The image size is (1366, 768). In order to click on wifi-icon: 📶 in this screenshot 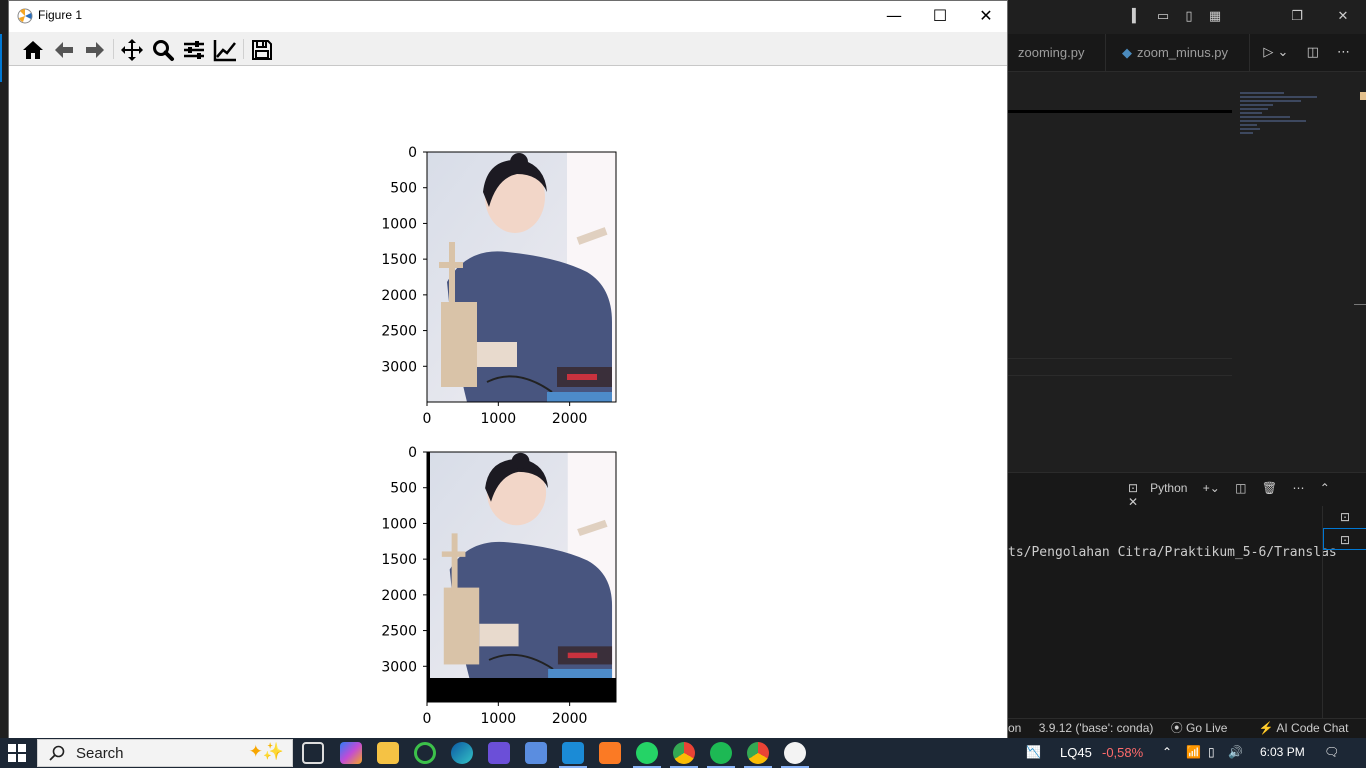, I will do `click(1193, 752)`.